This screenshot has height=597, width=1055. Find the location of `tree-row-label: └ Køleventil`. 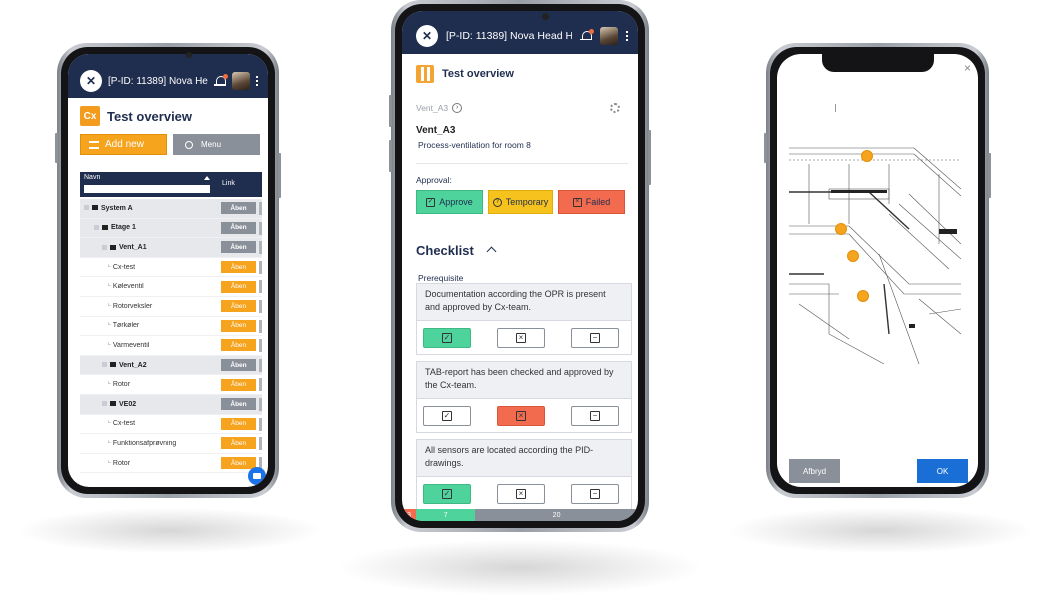

tree-row-label: └ Køleventil is located at coordinates (150, 286).